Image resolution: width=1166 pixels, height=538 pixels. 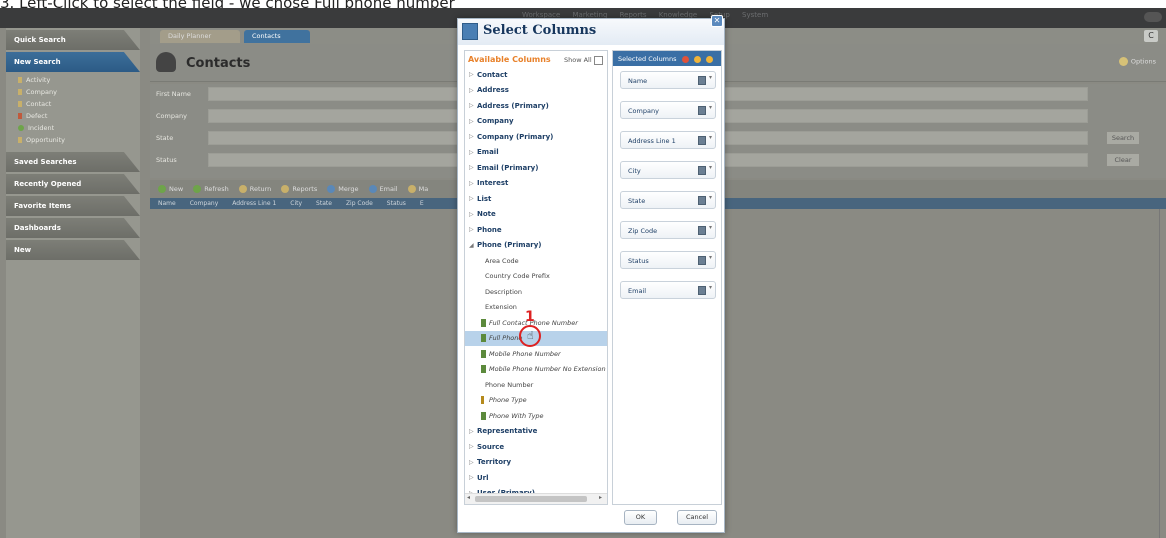 What do you see at coordinates (536, 153) in the screenshot?
I see `tree-node-email: ▷ Email` at bounding box center [536, 153].